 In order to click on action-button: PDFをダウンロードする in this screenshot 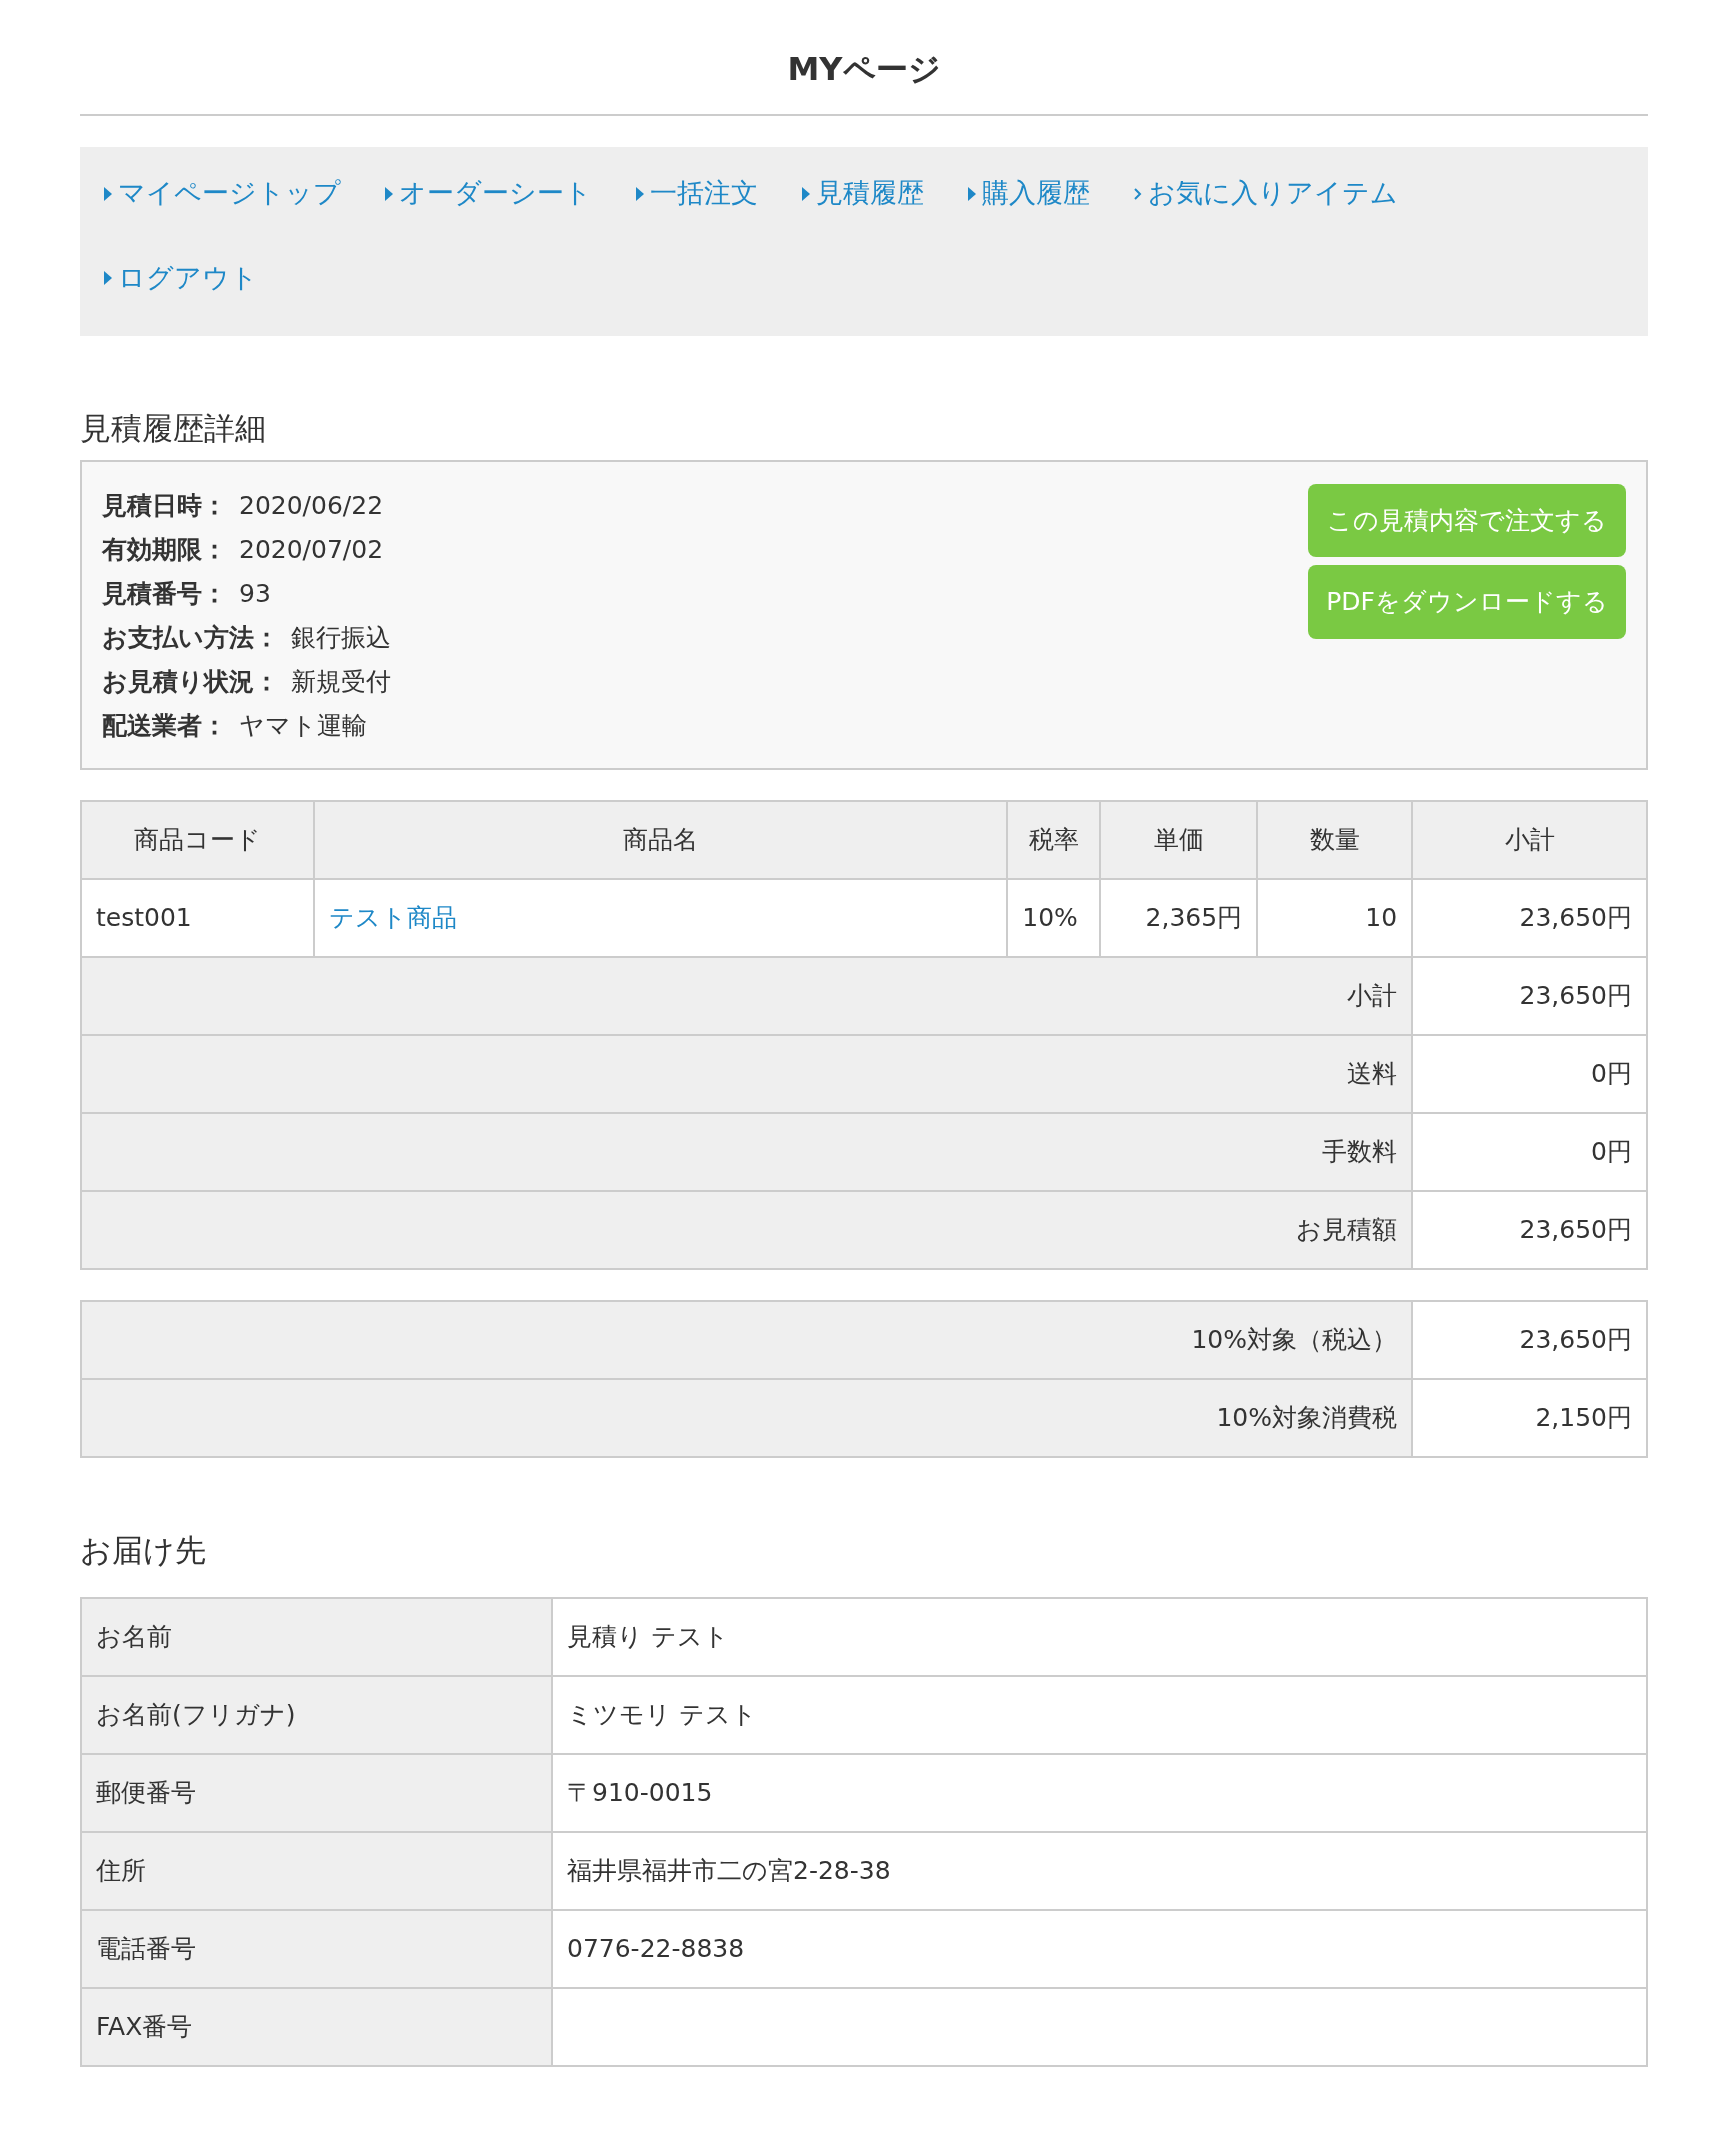, I will do `click(1467, 602)`.